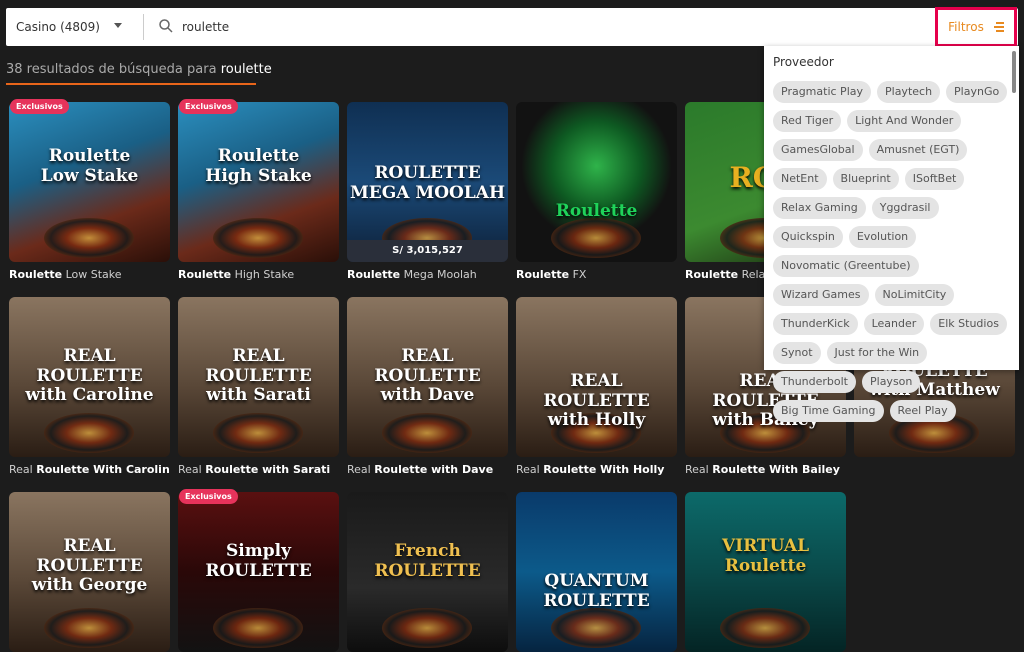  I want to click on game-tile: Simply ROULETTE Exclusivos, so click(258, 570).